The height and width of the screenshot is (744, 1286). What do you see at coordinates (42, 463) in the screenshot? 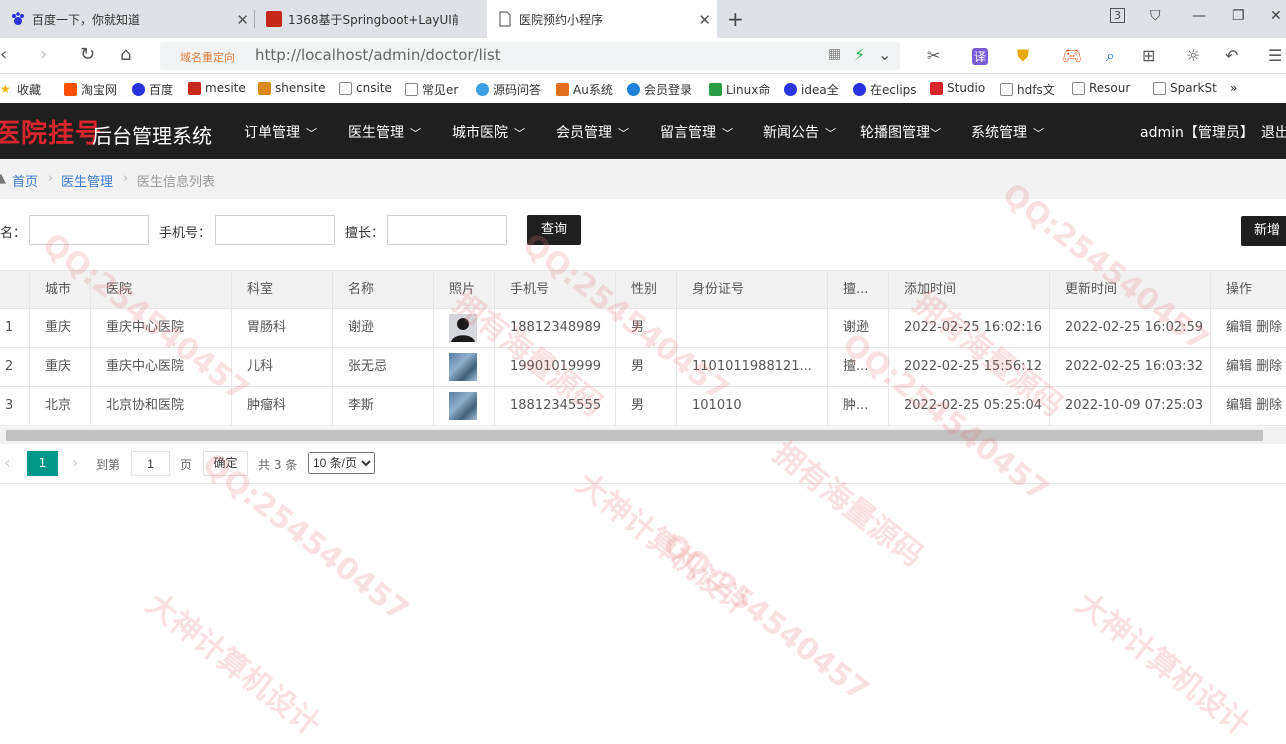
I see `page-current: 1` at bounding box center [42, 463].